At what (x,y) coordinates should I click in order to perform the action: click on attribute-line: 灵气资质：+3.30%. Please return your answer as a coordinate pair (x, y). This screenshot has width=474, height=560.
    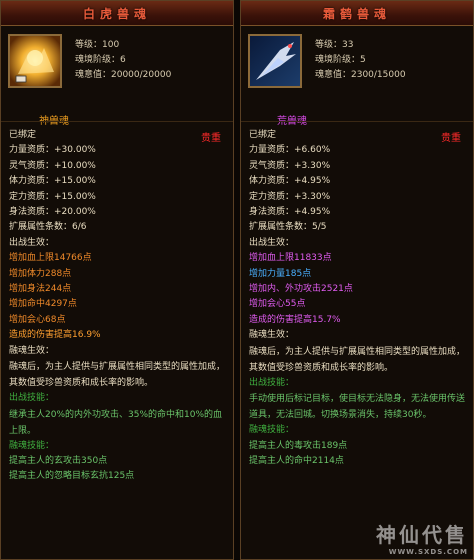
    Looking at the image, I should click on (290, 165).